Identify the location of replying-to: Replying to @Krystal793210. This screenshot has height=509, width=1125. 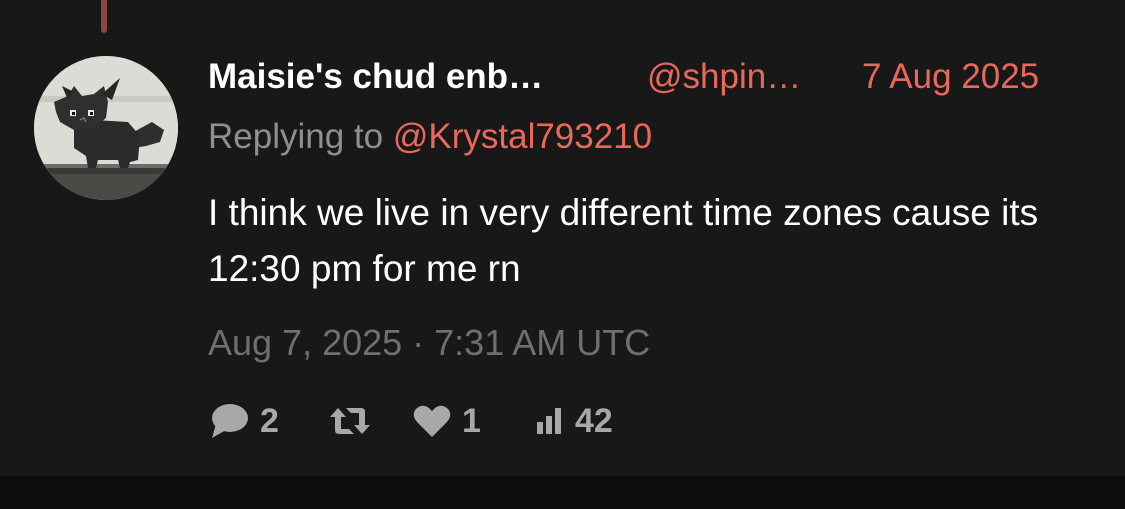
(430, 137).